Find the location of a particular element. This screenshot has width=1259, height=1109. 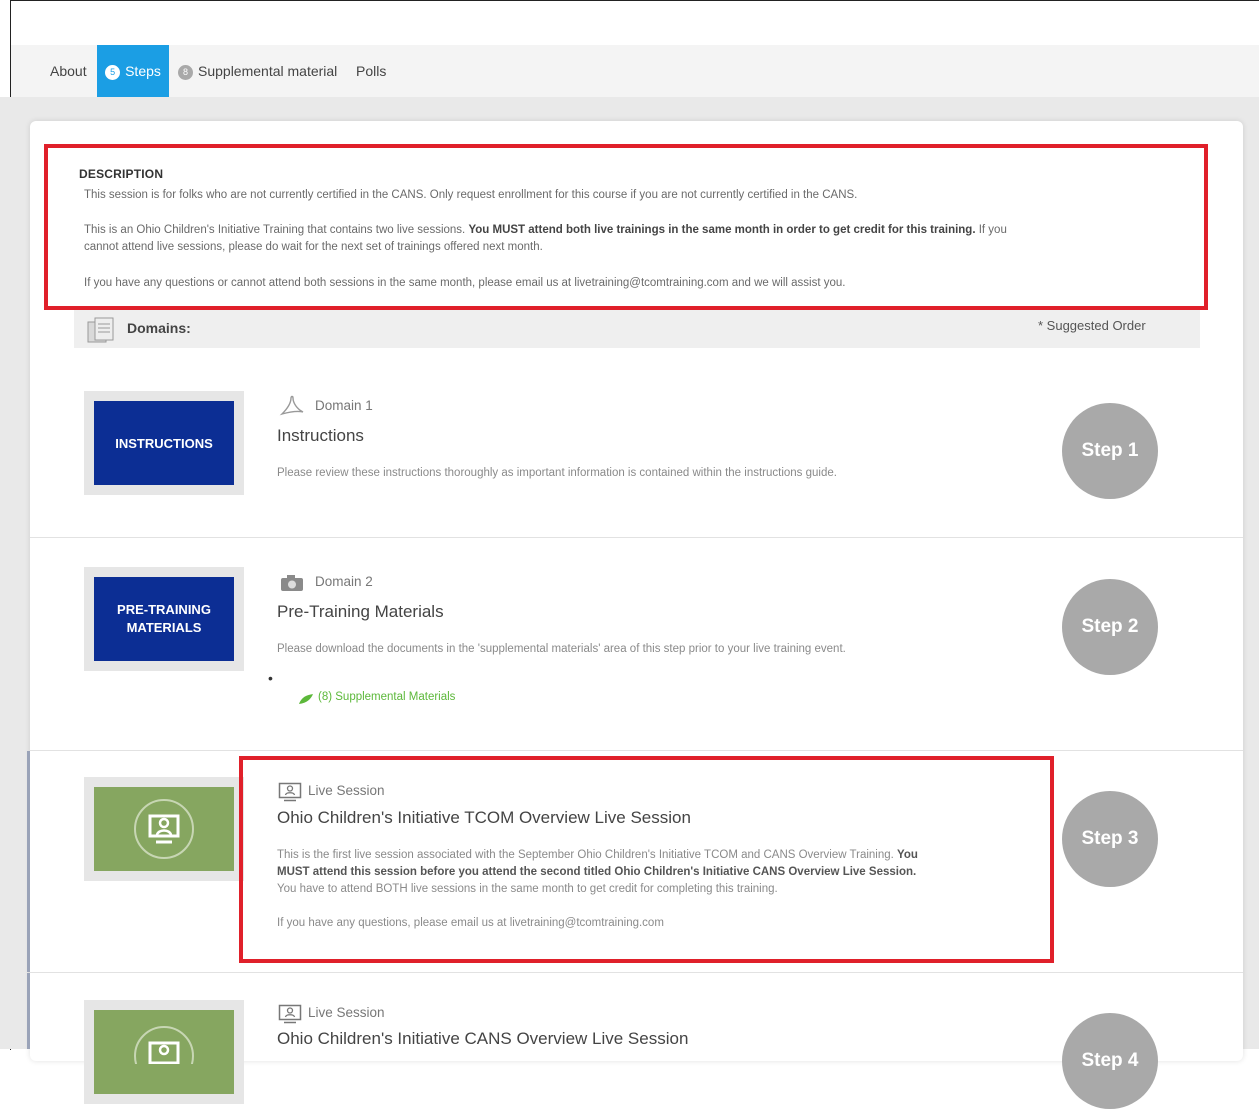

domain-2-thumb-line2: MATERIALS is located at coordinates (164, 627).